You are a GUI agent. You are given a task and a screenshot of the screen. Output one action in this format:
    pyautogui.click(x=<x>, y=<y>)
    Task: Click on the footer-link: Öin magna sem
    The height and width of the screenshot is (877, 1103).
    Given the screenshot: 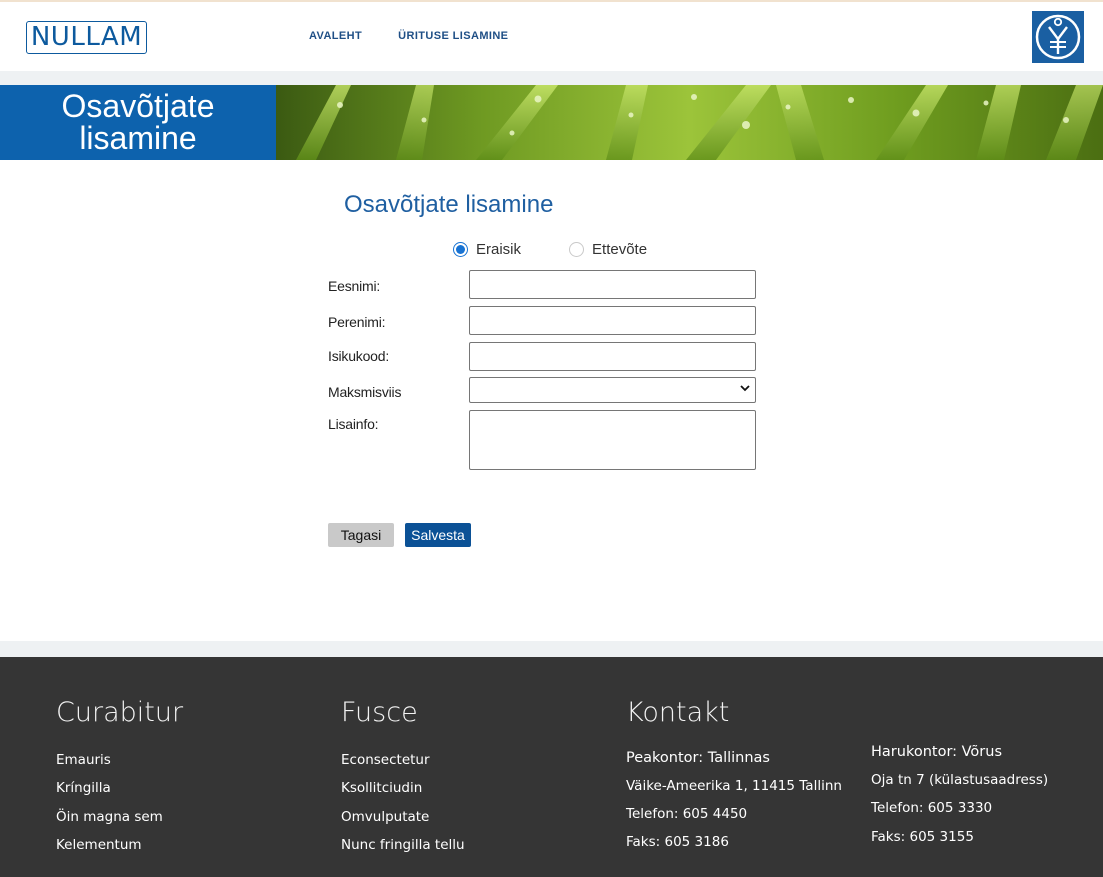 What is the action you would take?
    pyautogui.click(x=109, y=817)
    